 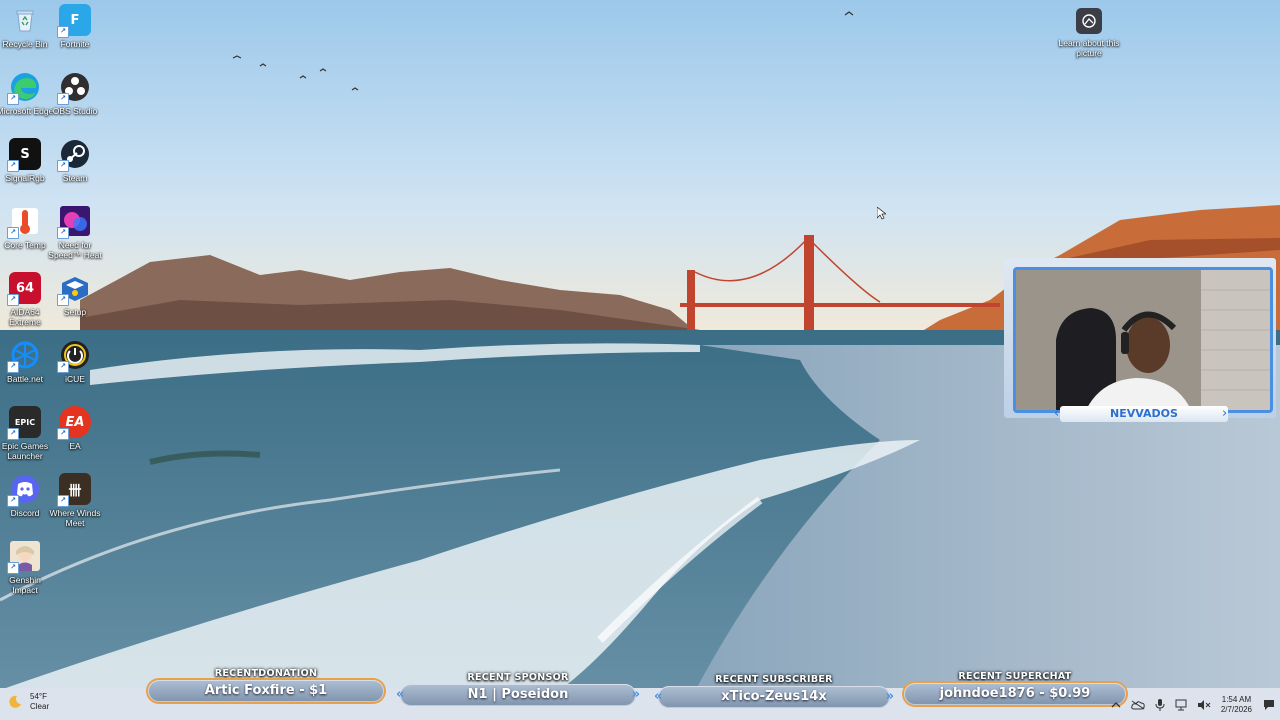 What do you see at coordinates (74, 423) in the screenshot?
I see `ea-icon: EA ↗` at bounding box center [74, 423].